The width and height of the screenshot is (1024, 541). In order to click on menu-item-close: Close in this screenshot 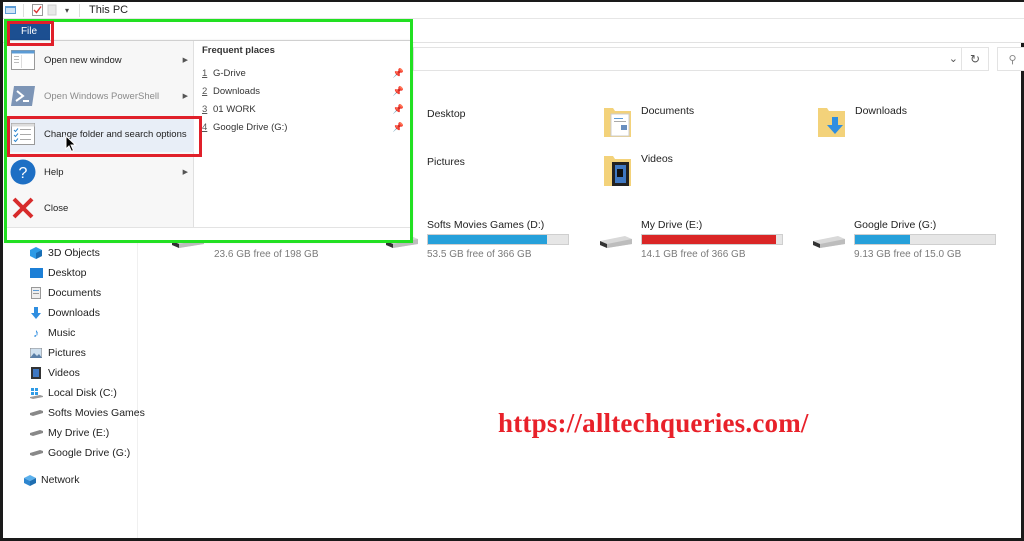, I will do `click(100, 208)`.